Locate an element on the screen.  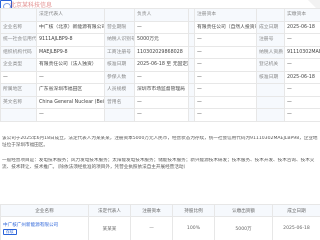
field-value-r5c0: — is located at coordinates (18, 77).